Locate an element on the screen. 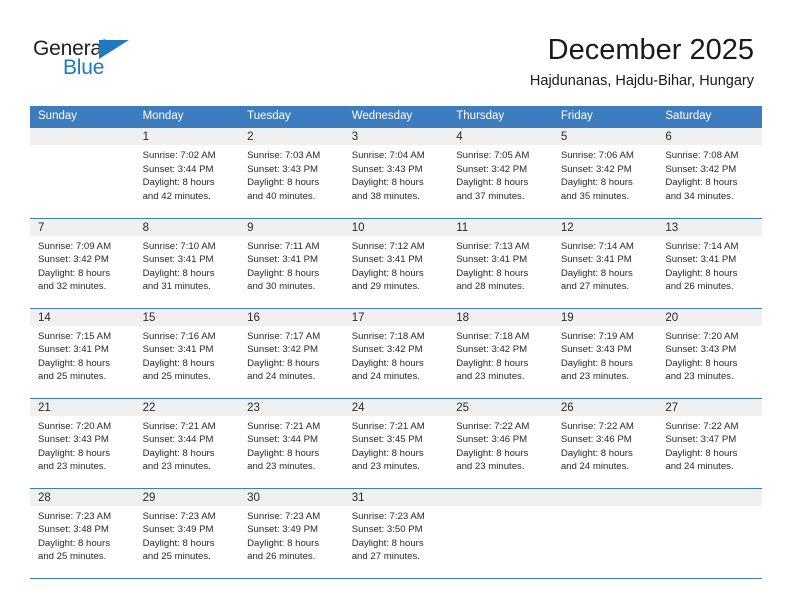 This screenshot has height=612, width=792. day-sunrise-text: Sunrise: 7:08 AM is located at coordinates (702, 155).